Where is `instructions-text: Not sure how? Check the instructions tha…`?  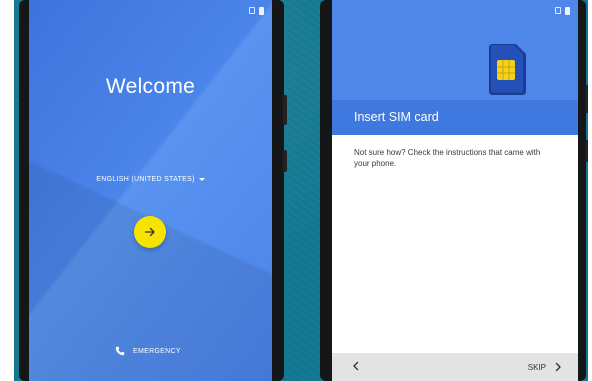 instructions-text: Not sure how? Check the instructions tha… is located at coordinates (447, 158).